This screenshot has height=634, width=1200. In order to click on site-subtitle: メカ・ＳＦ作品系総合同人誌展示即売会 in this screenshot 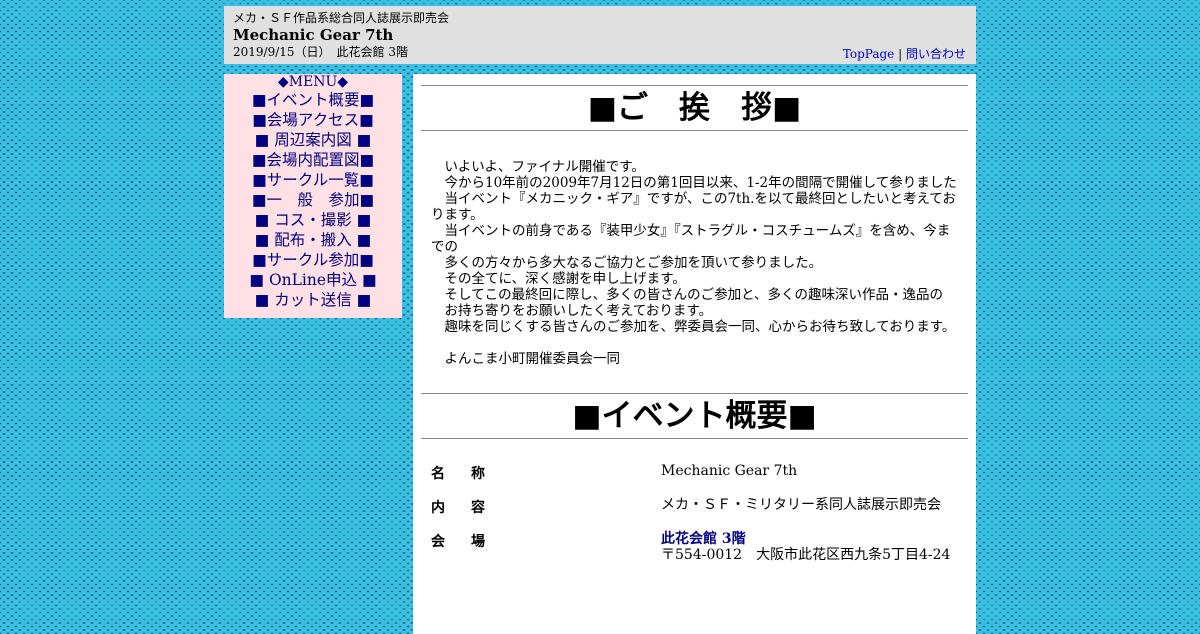, I will do `click(341, 18)`.